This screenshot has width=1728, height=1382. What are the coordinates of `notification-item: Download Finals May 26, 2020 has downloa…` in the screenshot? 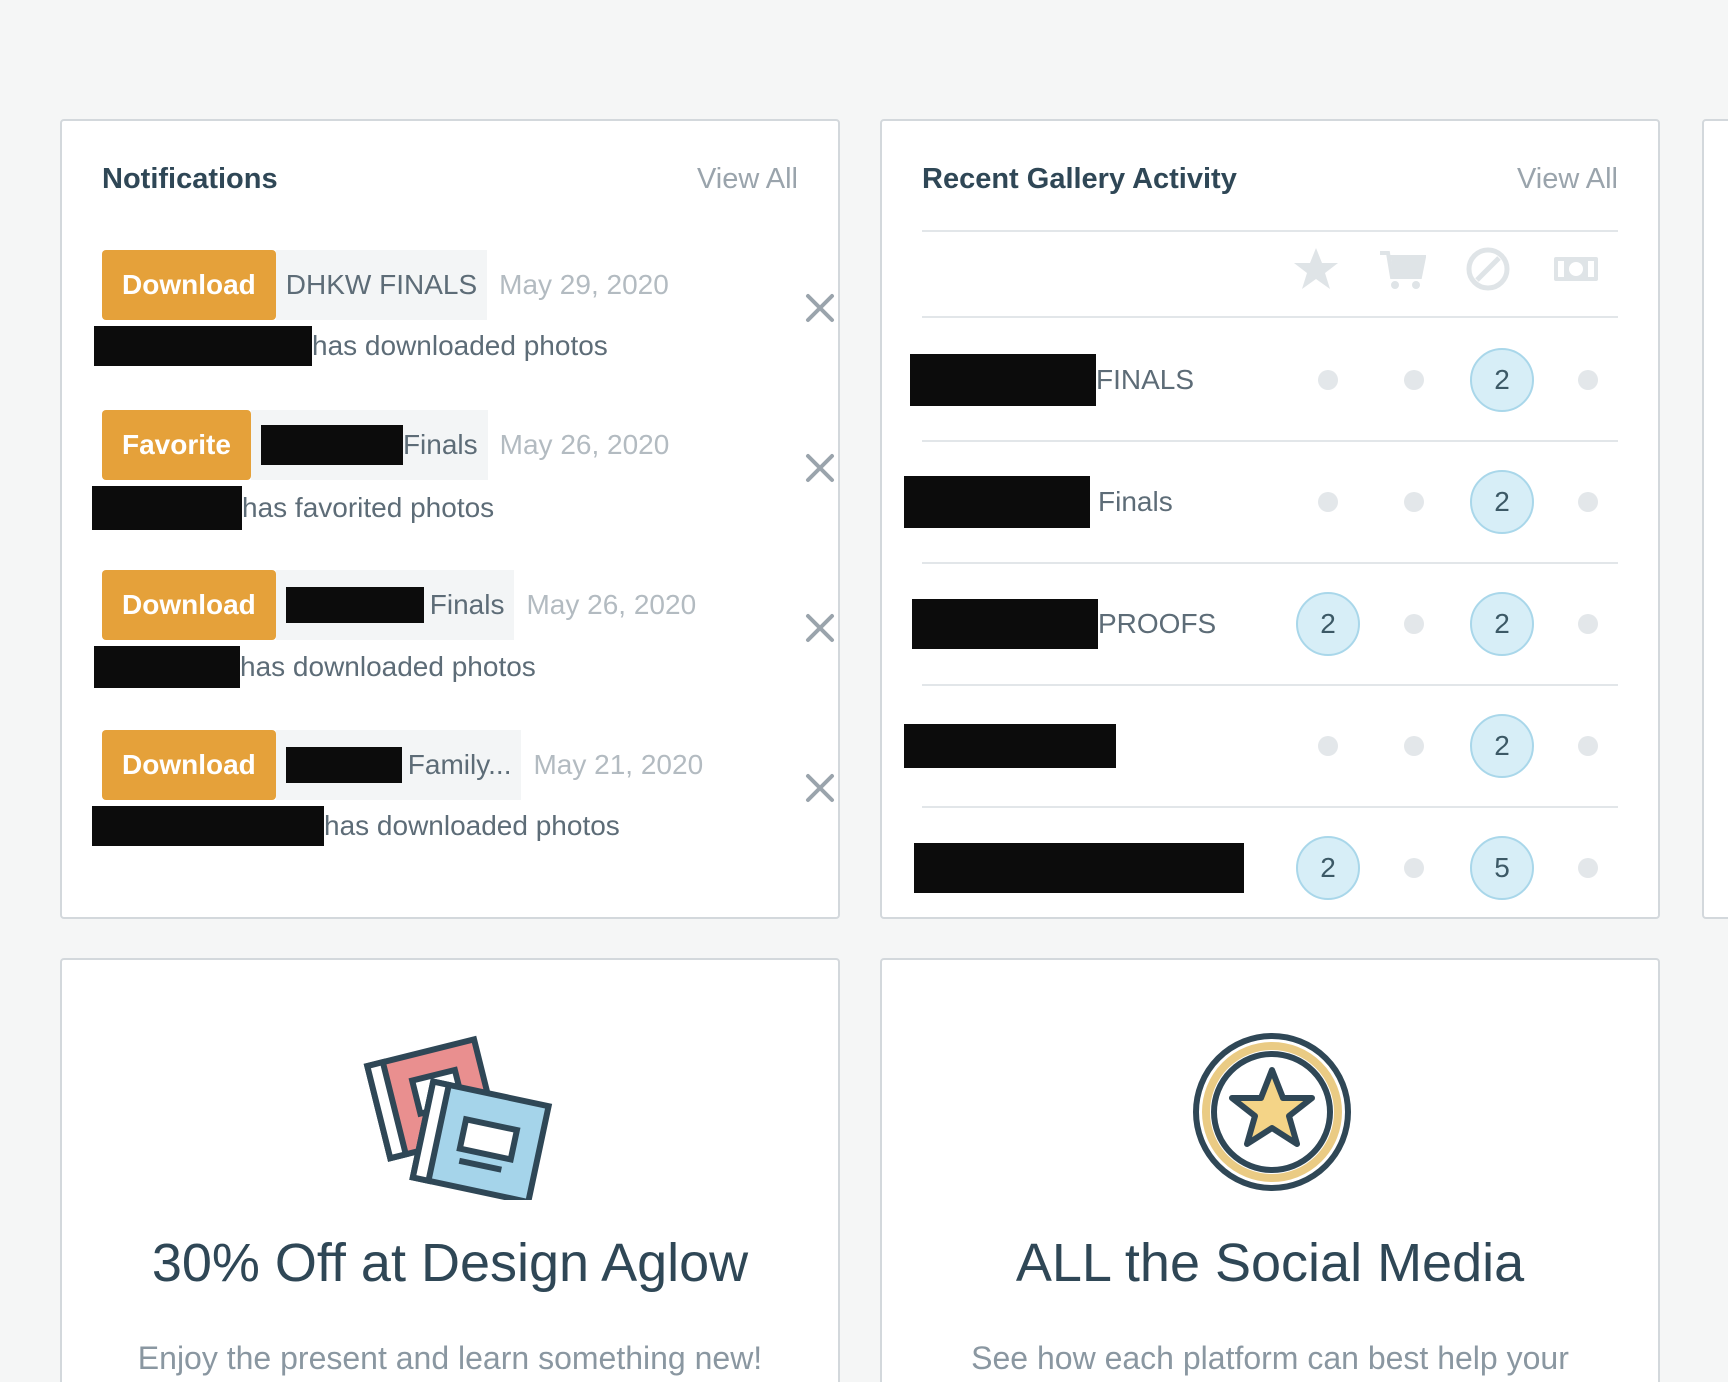 It's located at (464, 635).